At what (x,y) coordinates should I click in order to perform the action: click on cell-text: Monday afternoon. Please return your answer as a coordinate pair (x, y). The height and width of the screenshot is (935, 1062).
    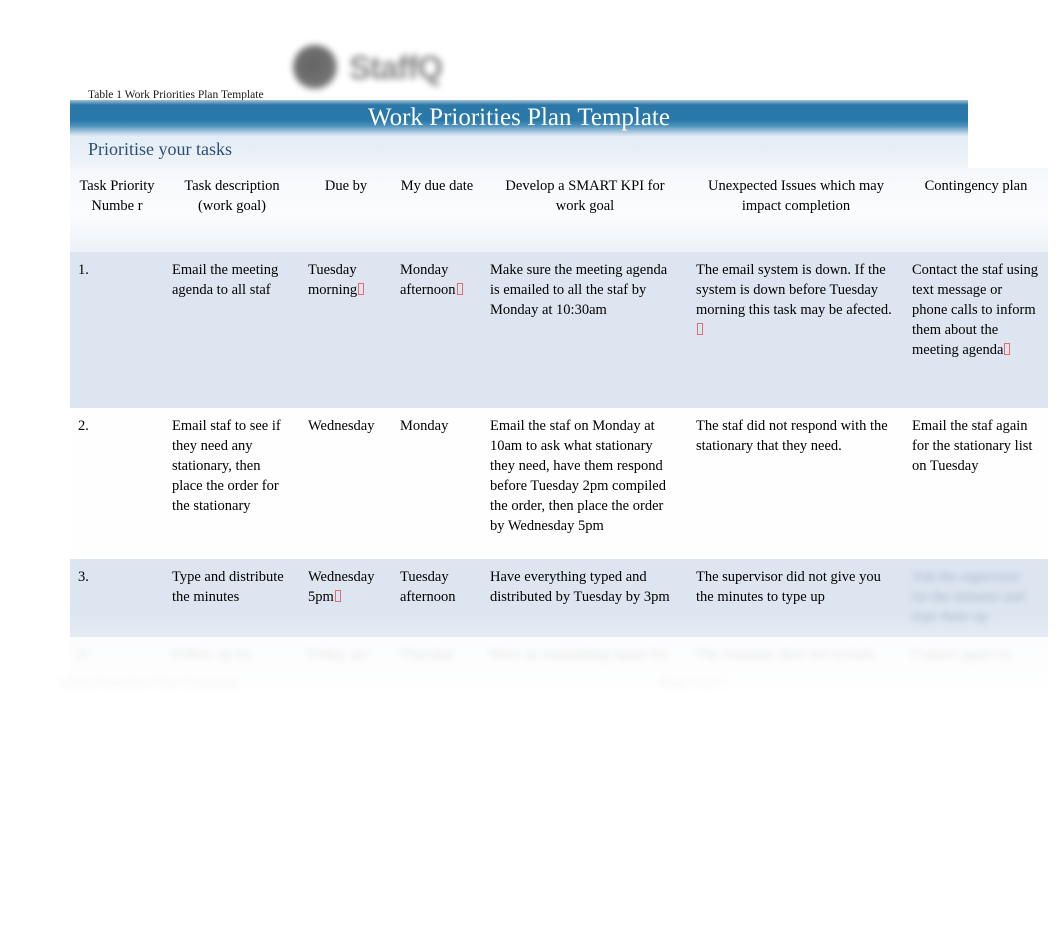
    Looking at the image, I should click on (428, 280).